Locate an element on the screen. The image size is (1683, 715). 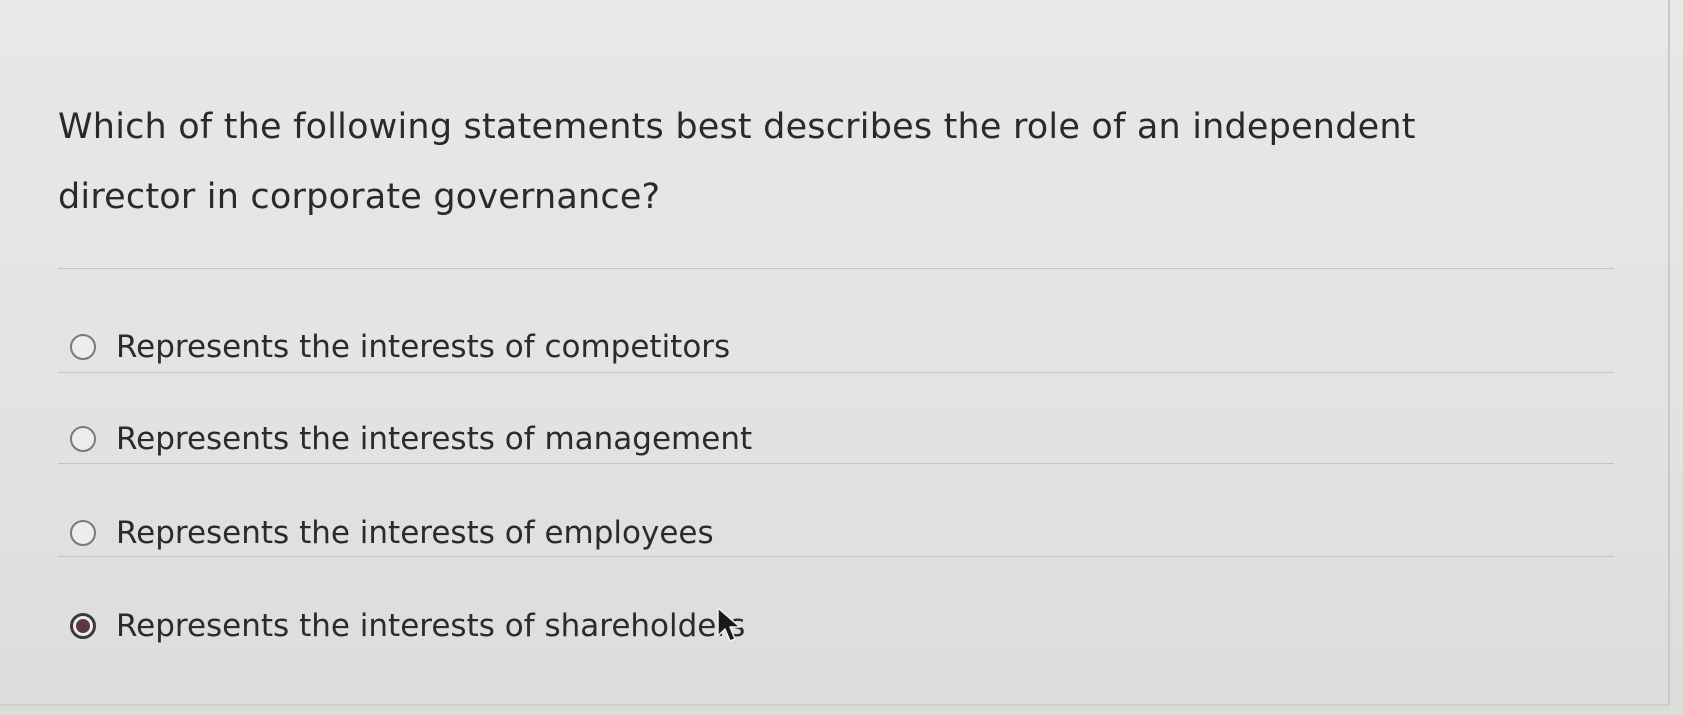
option-competitors: Represents the interests of competitors is located at coordinates (400, 347).